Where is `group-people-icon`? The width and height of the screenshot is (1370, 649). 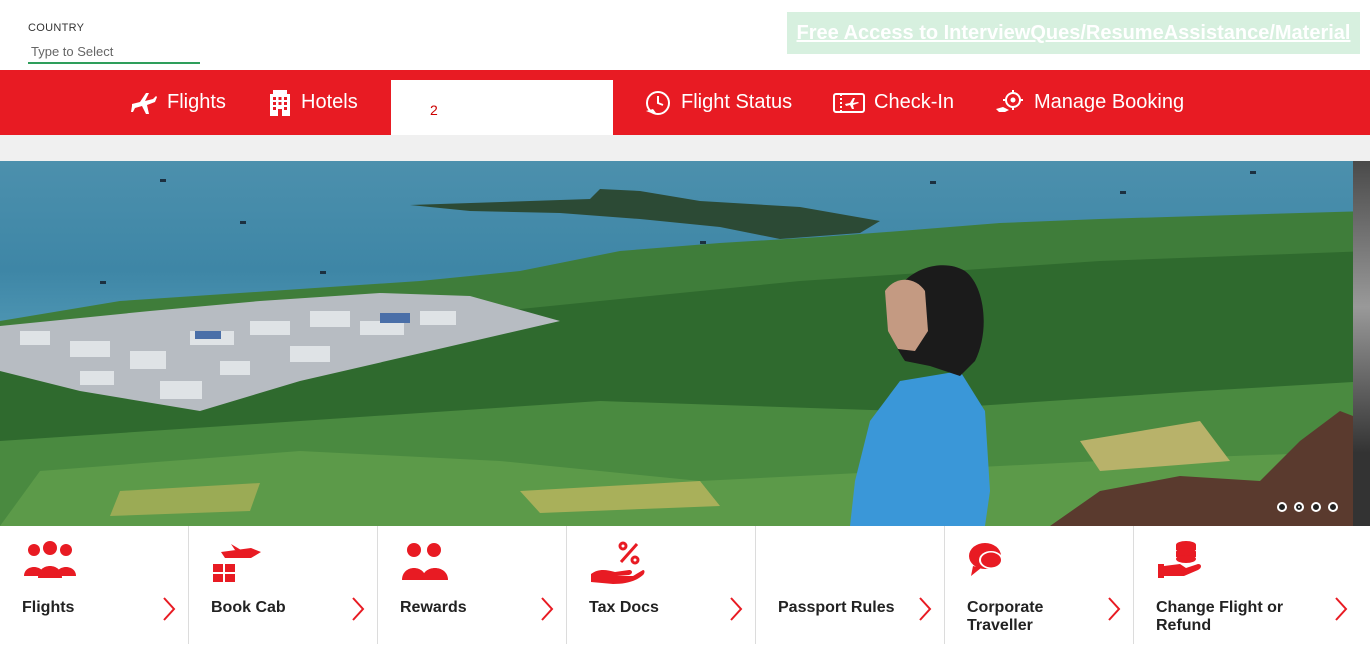 group-people-icon is located at coordinates (50, 559).